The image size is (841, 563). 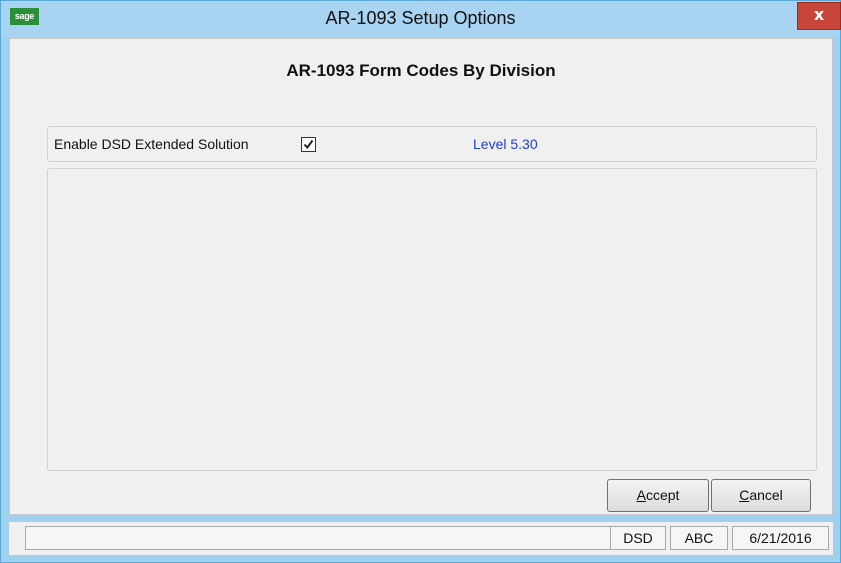 I want to click on accept-mnemonic: A, so click(x=641, y=495).